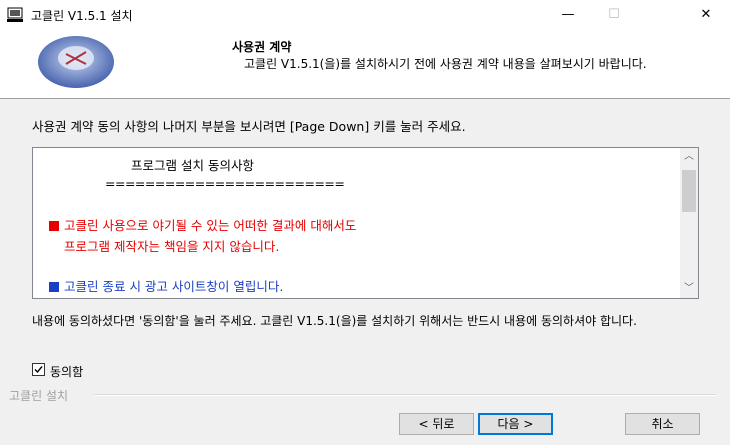  What do you see at coordinates (76, 62) in the screenshot?
I see `installer-banner-icon` at bounding box center [76, 62].